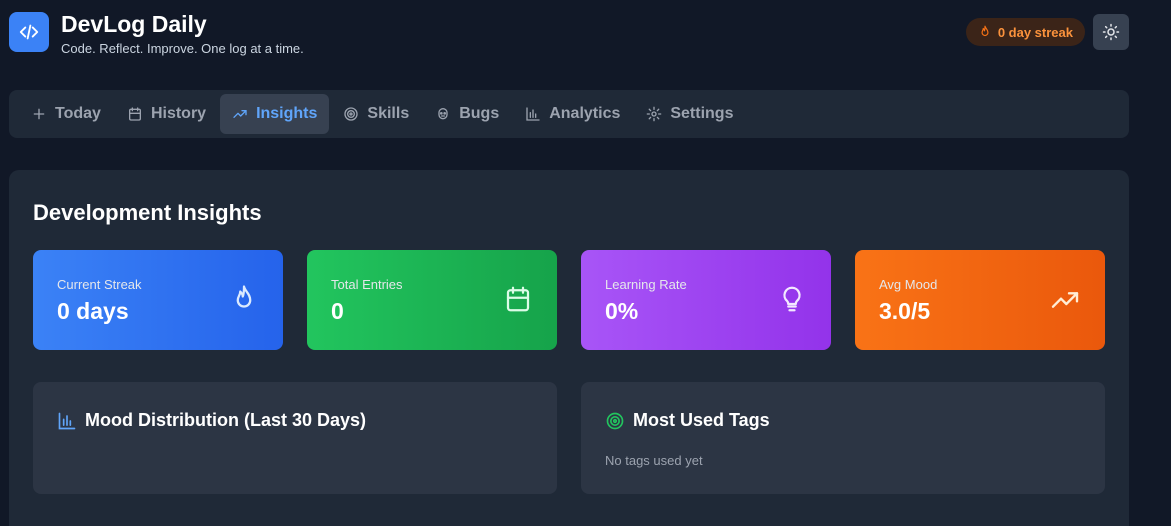  Describe the element at coordinates (78, 113) in the screenshot. I see `tab-label: Today` at that location.